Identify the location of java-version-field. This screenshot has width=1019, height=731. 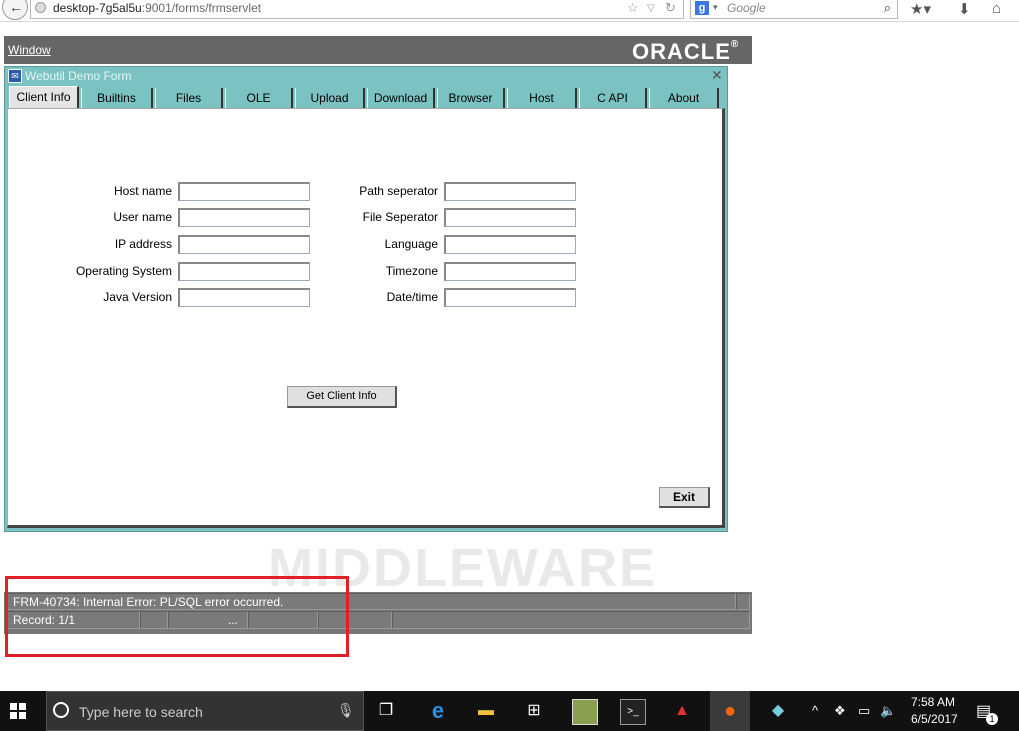
(244, 297).